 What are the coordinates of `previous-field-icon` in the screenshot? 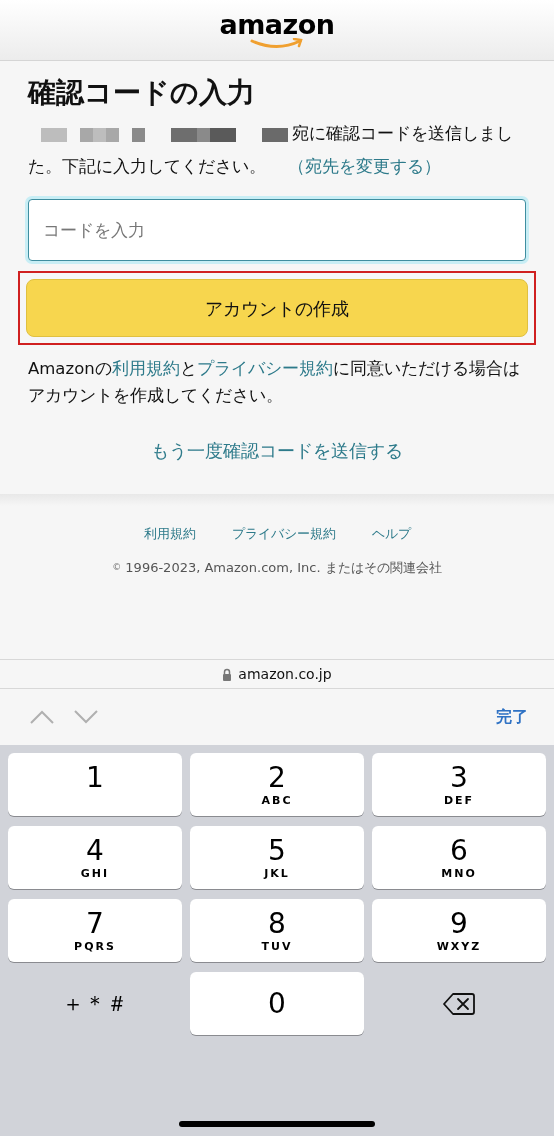 It's located at (42, 717).